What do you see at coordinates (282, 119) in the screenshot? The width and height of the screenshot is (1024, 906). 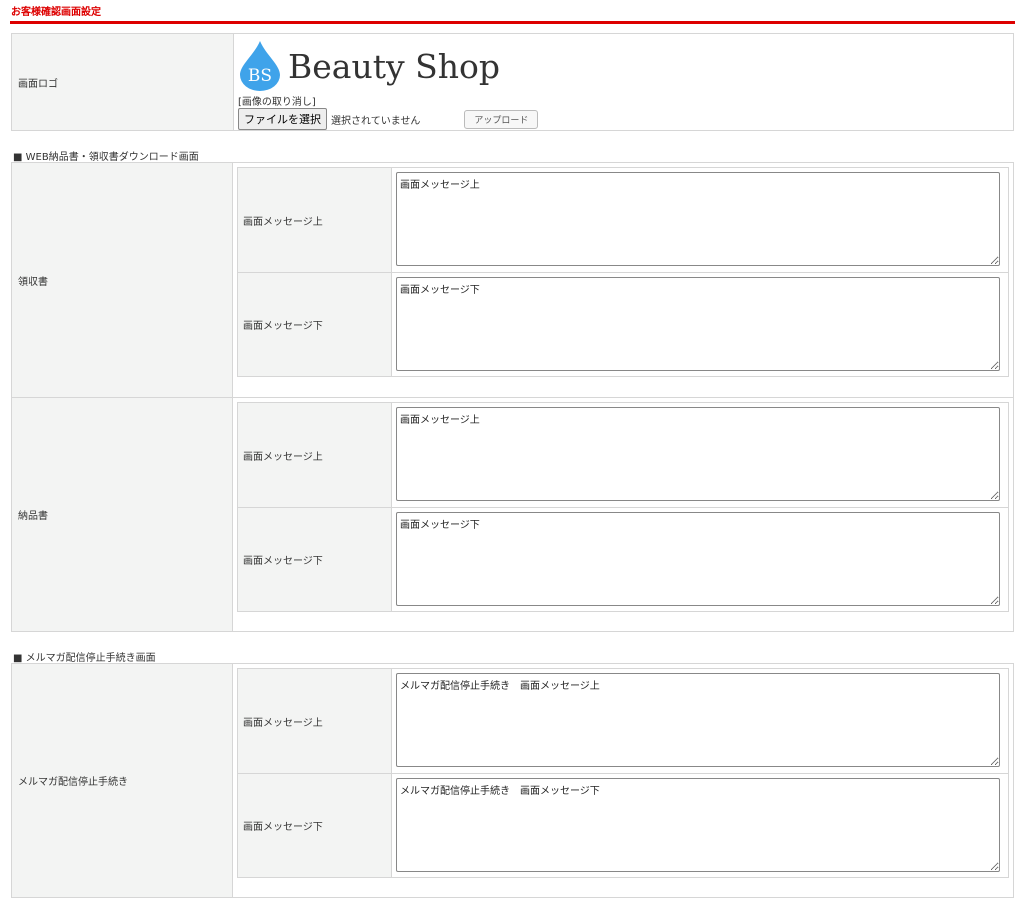 I see `choose-file-button: ファイルを選択` at bounding box center [282, 119].